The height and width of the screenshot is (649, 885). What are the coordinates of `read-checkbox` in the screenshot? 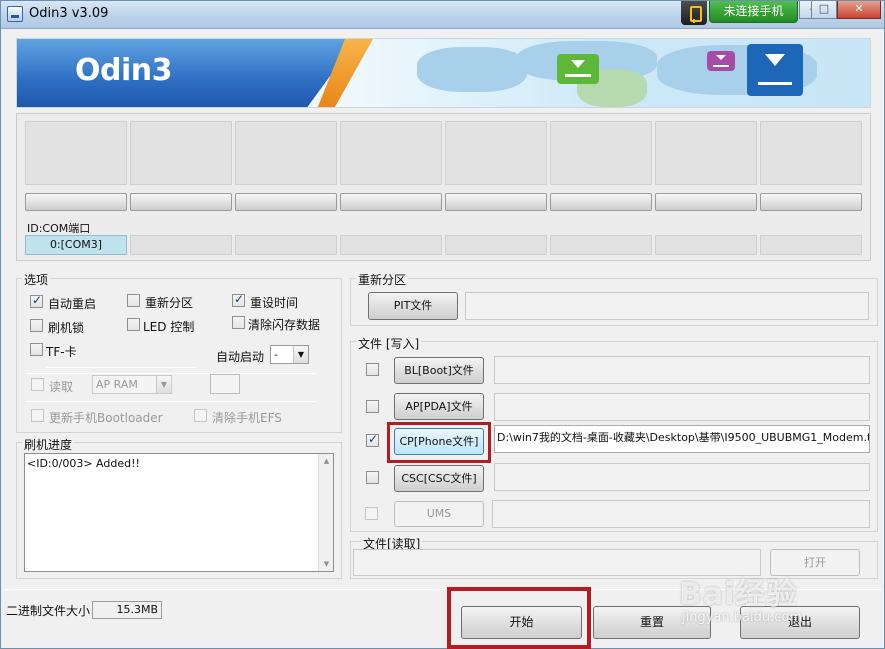 It's located at (37, 384).